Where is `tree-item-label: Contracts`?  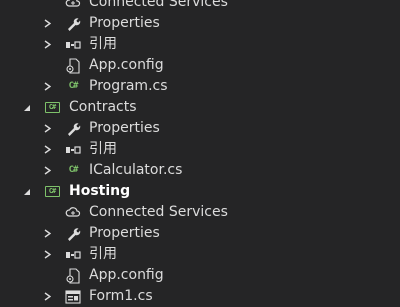
tree-item-label: Contracts is located at coordinates (103, 107).